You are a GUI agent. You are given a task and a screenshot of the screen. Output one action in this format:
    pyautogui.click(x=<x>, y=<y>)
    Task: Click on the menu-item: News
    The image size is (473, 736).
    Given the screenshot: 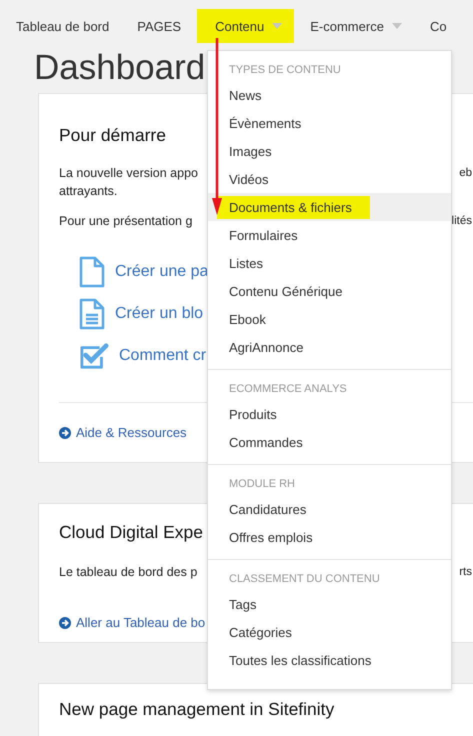 What is the action you would take?
    pyautogui.click(x=247, y=95)
    